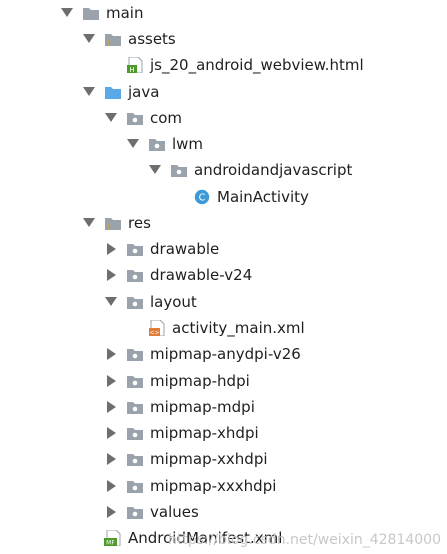 The height and width of the screenshot is (554, 447). Describe the element at coordinates (131, 69) in the screenshot. I see `html-badge-text: H` at that location.